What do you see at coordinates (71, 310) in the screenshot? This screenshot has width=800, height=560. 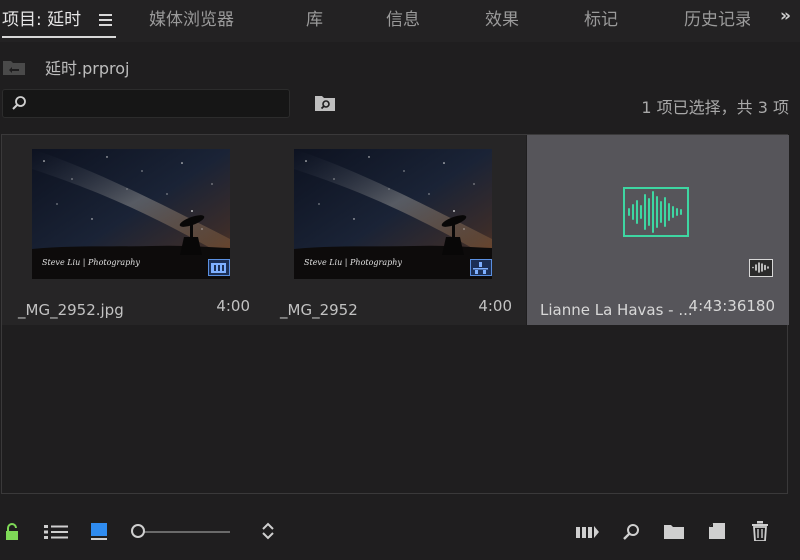 I see `item-name: _MG_2952.jpg` at bounding box center [71, 310].